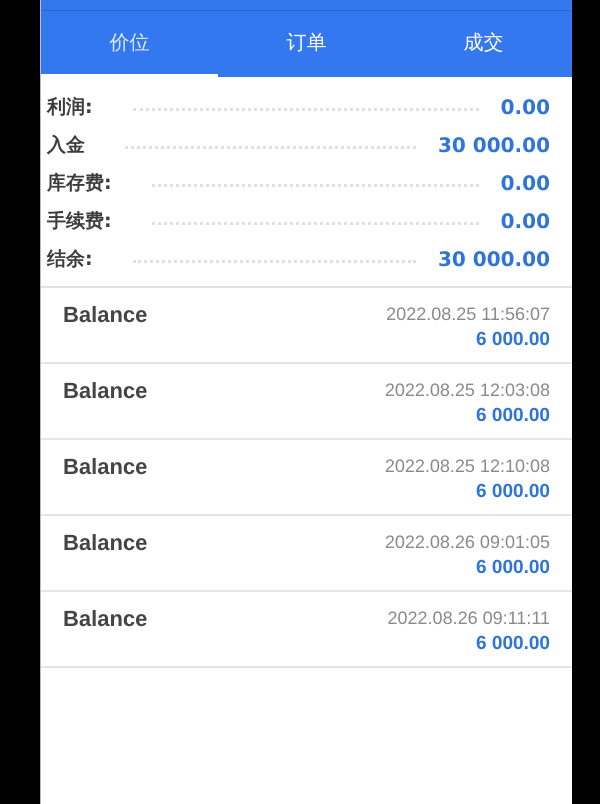  What do you see at coordinates (483, 44) in the screenshot?
I see `tab: 成交` at bounding box center [483, 44].